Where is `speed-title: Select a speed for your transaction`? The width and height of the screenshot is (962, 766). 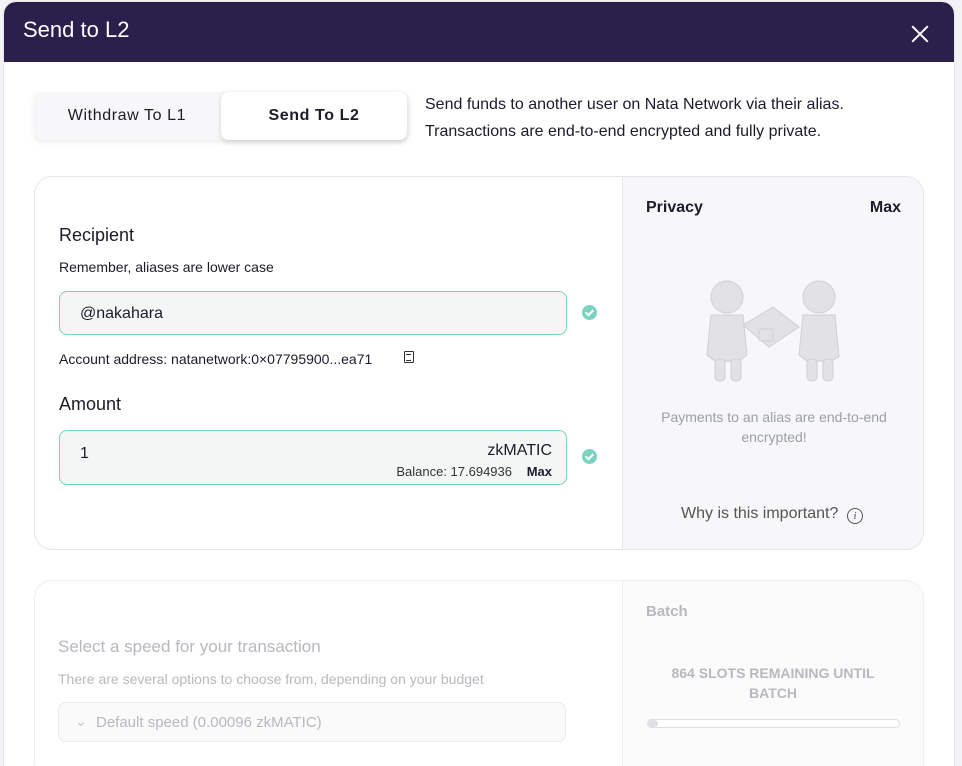 speed-title: Select a speed for your transaction is located at coordinates (189, 646).